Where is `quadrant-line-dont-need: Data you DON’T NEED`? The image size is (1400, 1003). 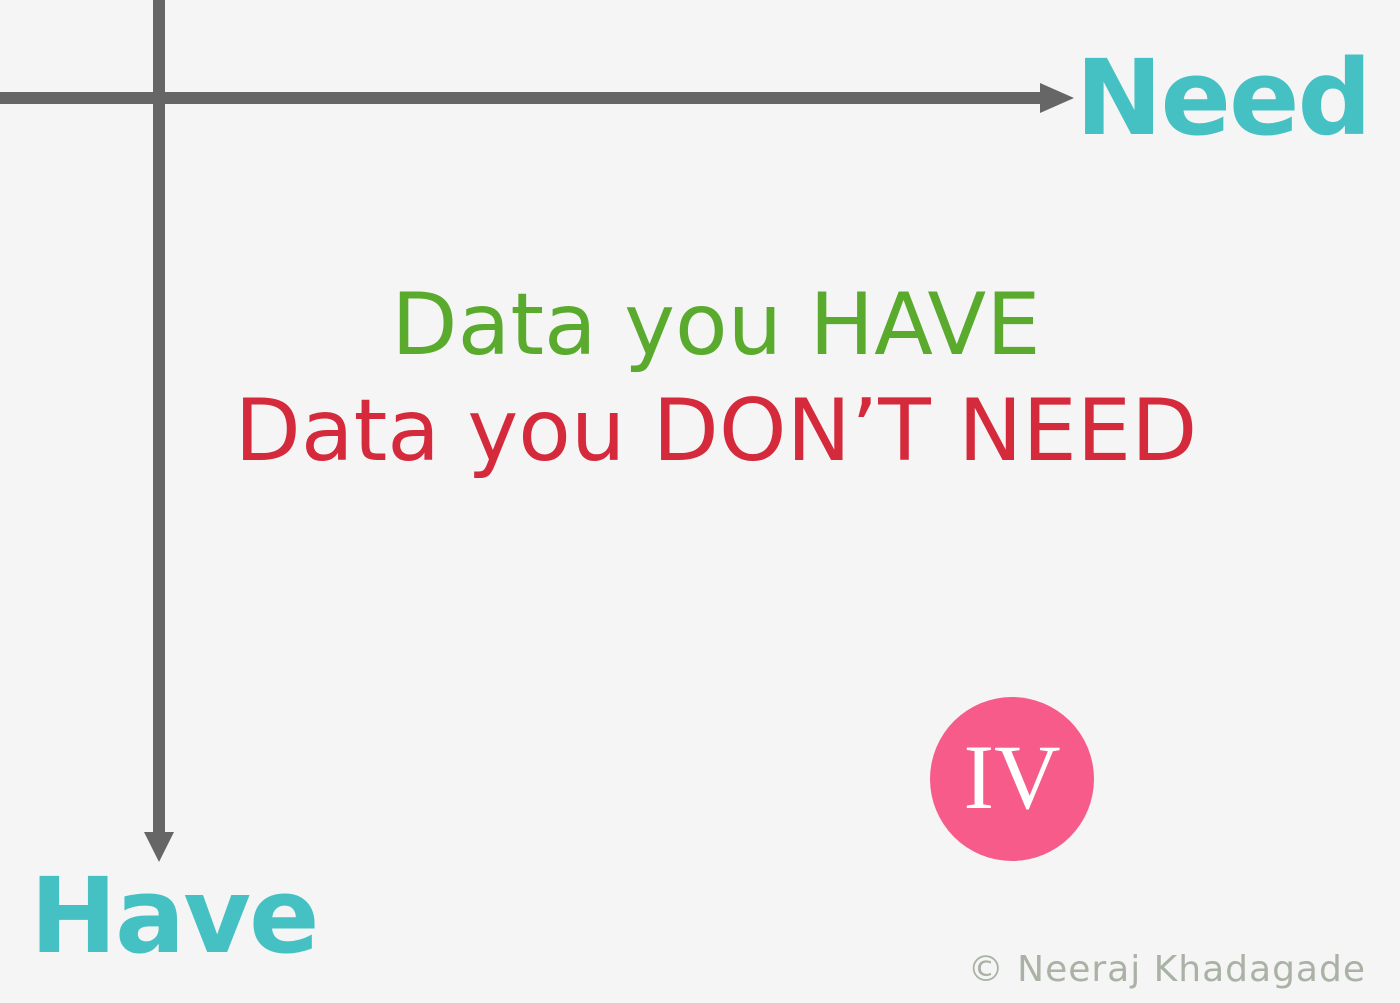
quadrant-line-dont-need: Data you DON’T NEED is located at coordinates (716, 431).